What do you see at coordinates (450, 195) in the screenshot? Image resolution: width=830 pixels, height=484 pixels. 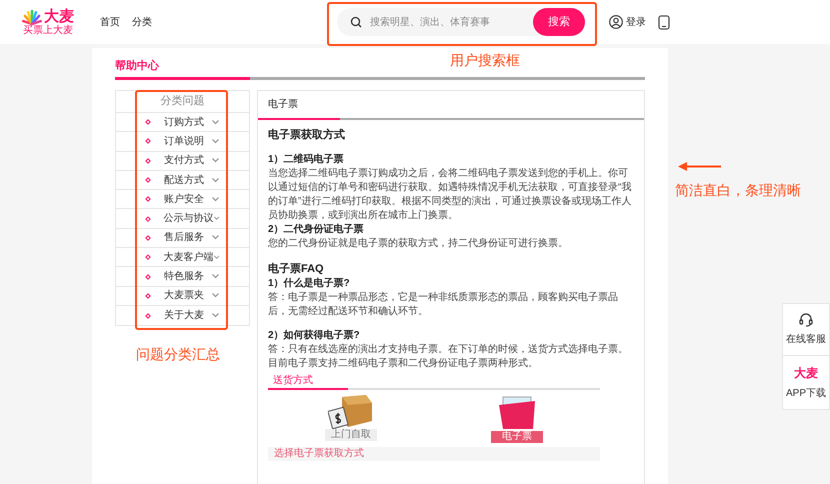 I see `answer-paragraph: 当您选择二维码电子票订购成功之后，会将二维码电子票发送到您的手机上。你可以通过短信的订单号和密码进行获取。如遇特殊情况手机无法获取，可直接登录“我的订单”进行二维码打印获取。根据不同类型的演出，可通过换票设备或现场工作人员协助换票，或到演出所在城市上门换票。` at bounding box center [450, 195].